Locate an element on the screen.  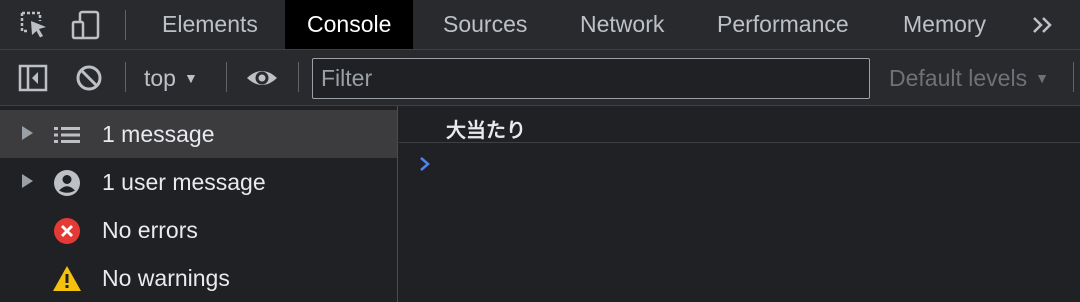
error-icon is located at coordinates (67, 231).